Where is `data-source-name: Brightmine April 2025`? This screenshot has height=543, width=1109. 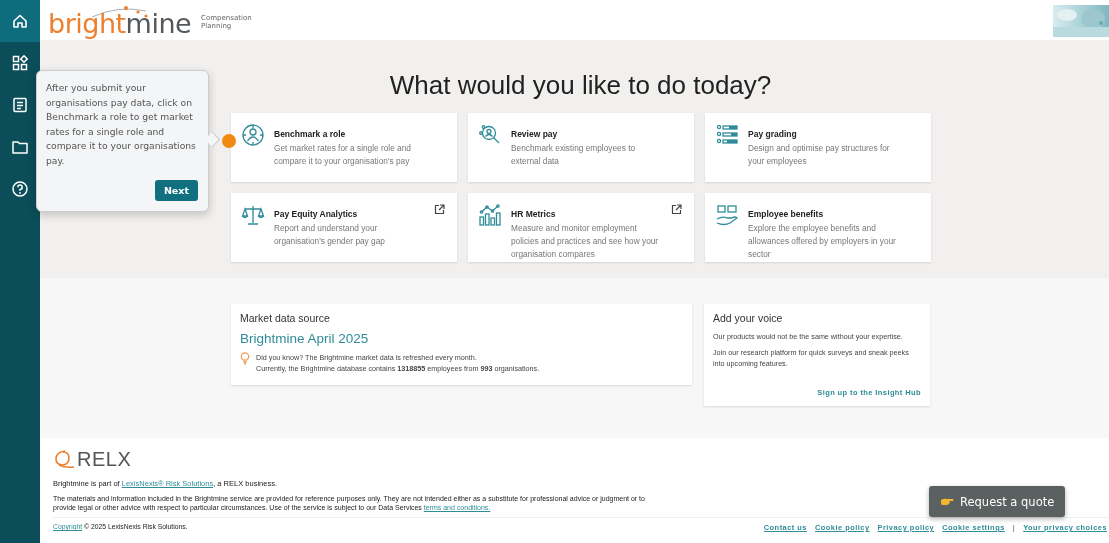 data-source-name: Brightmine April 2025 is located at coordinates (305, 338).